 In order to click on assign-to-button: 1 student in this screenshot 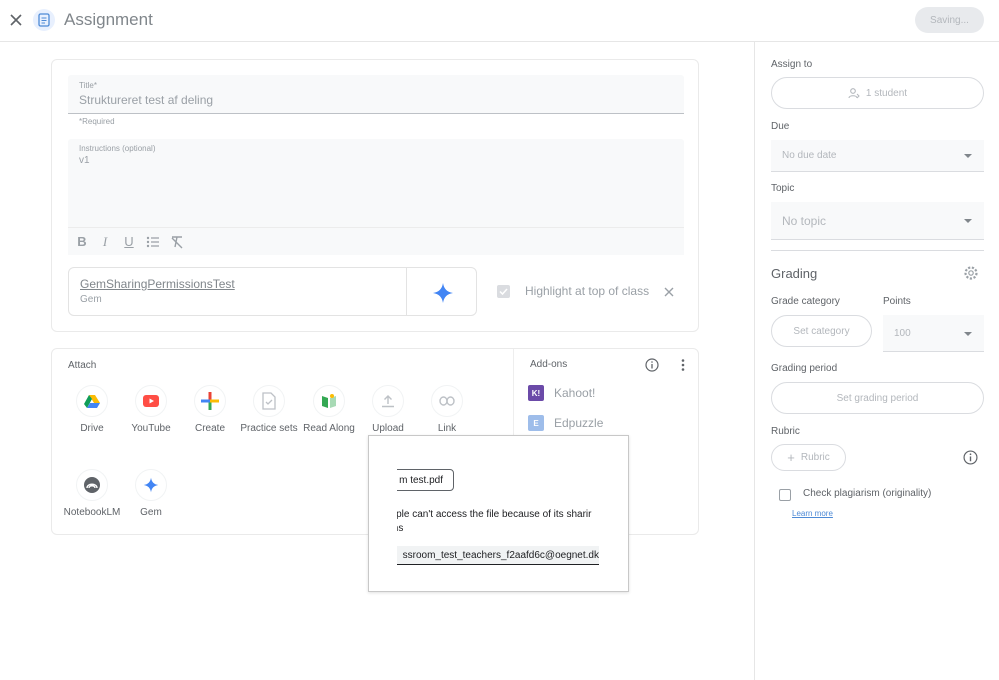, I will do `click(877, 93)`.